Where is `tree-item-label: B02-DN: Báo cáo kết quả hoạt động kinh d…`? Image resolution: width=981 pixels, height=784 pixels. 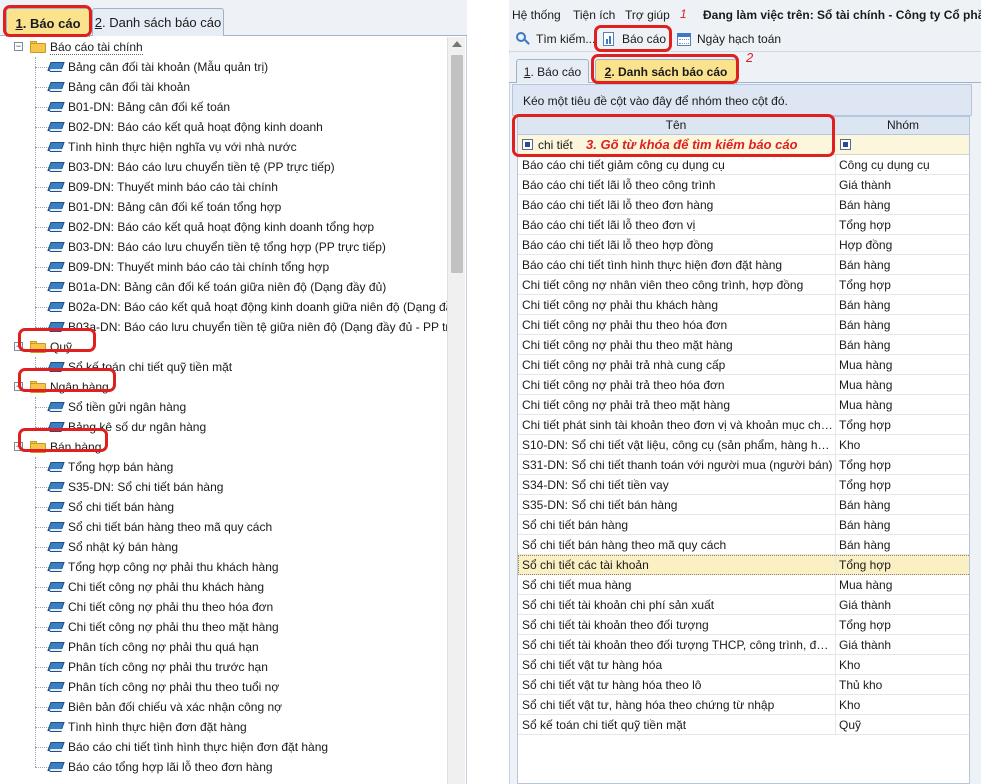 tree-item-label: B02-DN: Báo cáo kết quả hoạt động kinh d… is located at coordinates (195, 127).